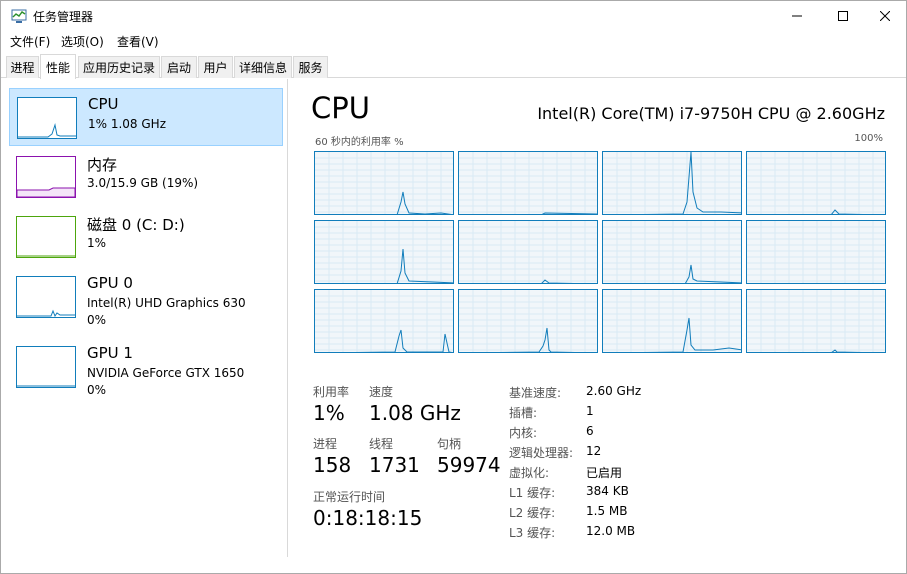 This screenshot has width=907, height=574. Describe the element at coordinates (110, 283) in the screenshot. I see `sidebar-item-label: GPU 0` at that location.